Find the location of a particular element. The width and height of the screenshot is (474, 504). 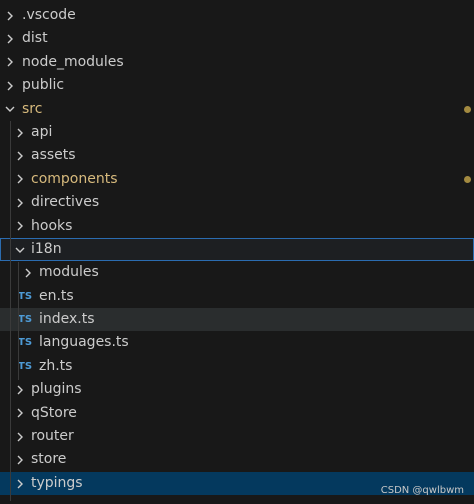

tree-item-label: api is located at coordinates (42, 131).